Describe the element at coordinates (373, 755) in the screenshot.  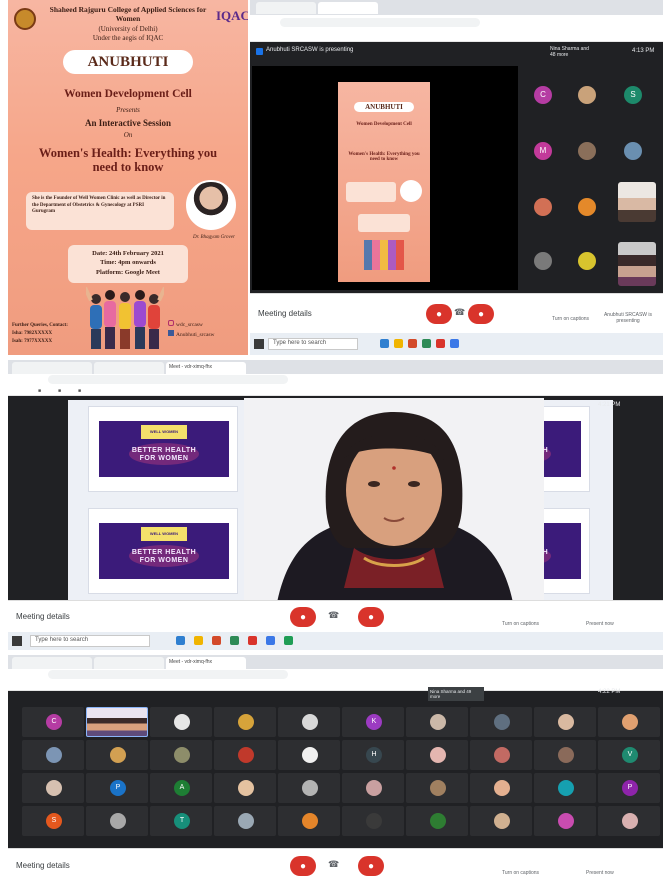
I see `participant-tile: H` at that location.